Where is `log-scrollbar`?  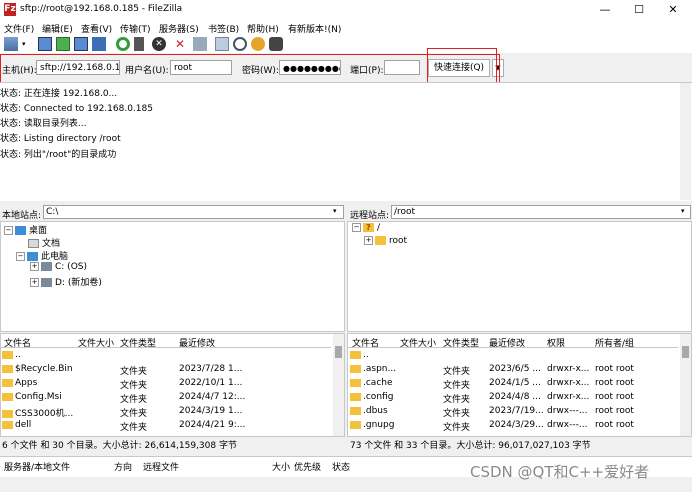 log-scrollbar is located at coordinates (685, 141).